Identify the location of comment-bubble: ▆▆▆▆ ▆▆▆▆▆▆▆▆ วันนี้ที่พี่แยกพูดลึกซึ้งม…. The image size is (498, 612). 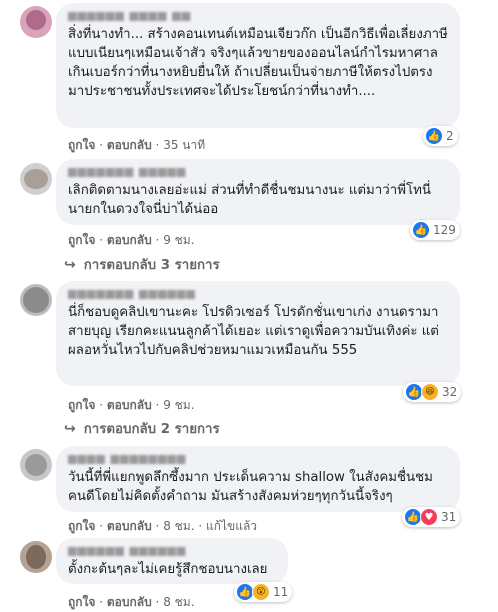
(258, 479).